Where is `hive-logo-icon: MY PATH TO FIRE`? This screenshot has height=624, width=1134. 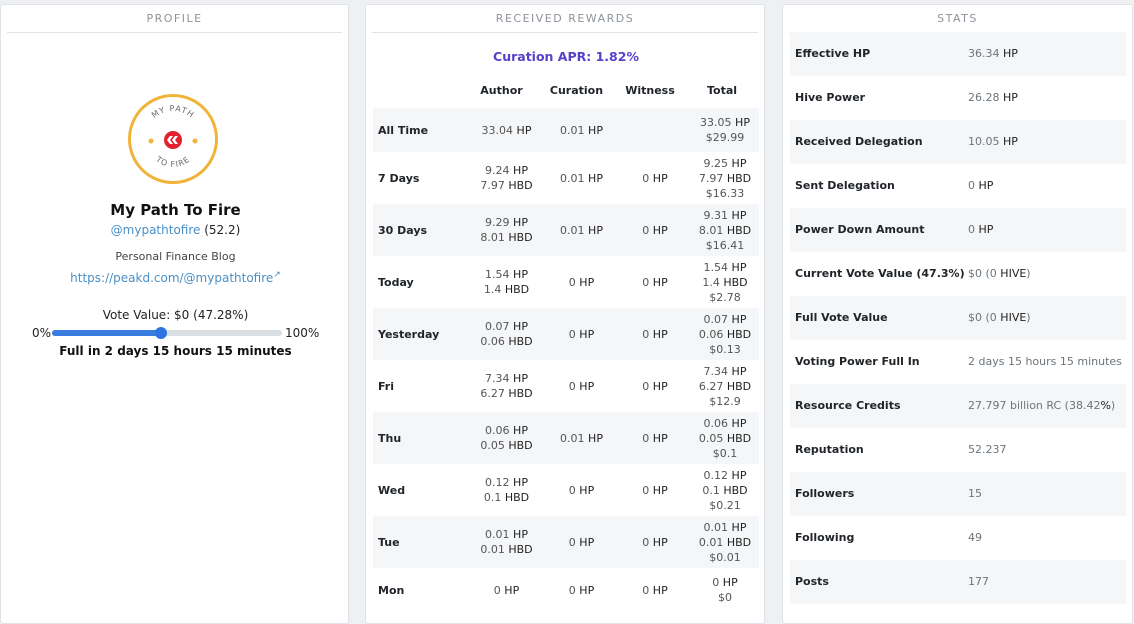
hive-logo-icon: MY PATH TO FIRE is located at coordinates (173, 136).